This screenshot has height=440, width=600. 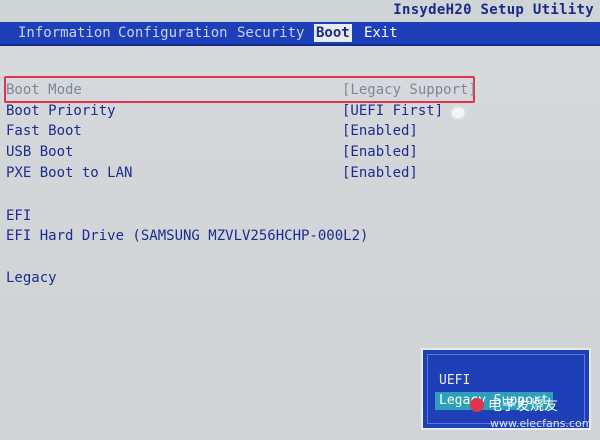 What do you see at coordinates (44, 90) in the screenshot?
I see `setting-label: Boot Mode` at bounding box center [44, 90].